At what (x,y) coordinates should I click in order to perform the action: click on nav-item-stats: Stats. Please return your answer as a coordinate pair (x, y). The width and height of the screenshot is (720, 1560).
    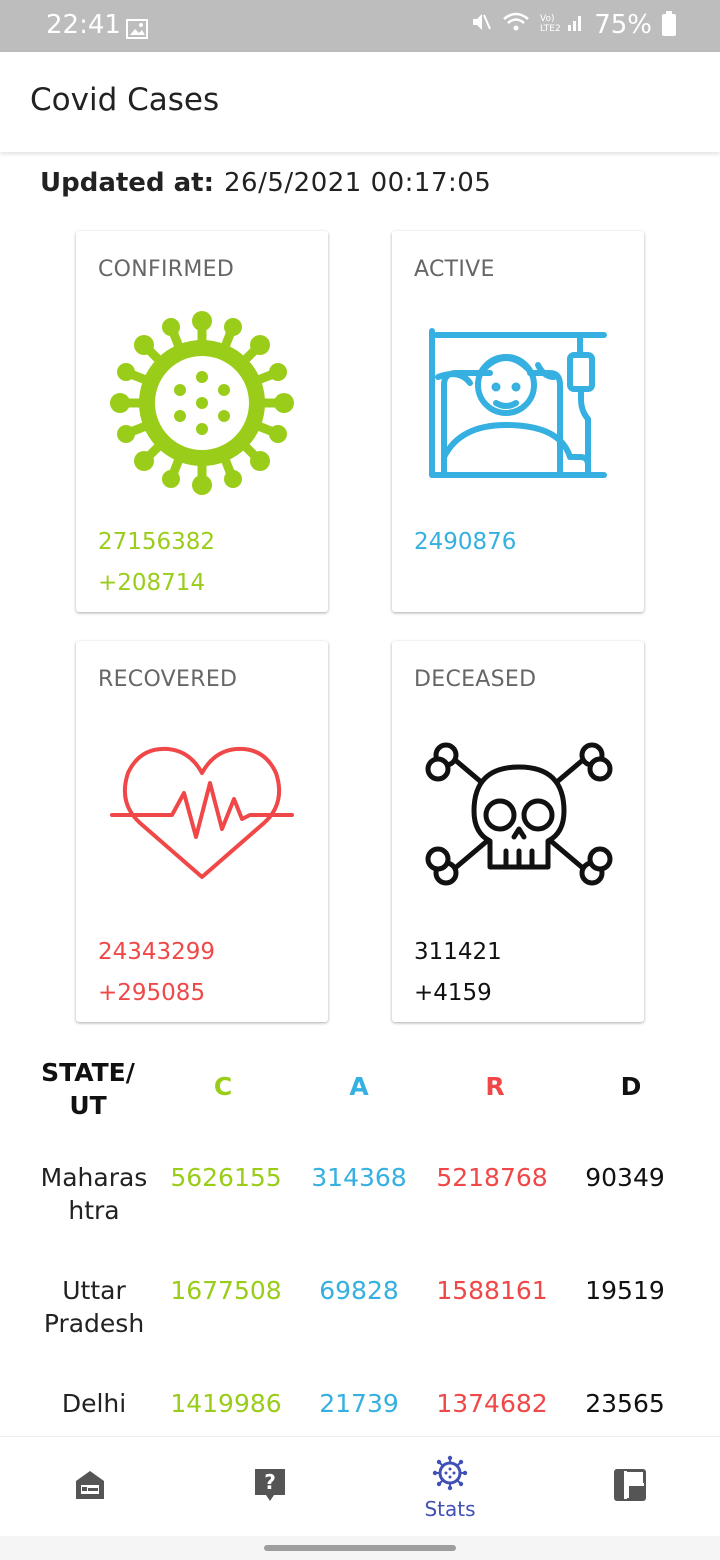
    Looking at the image, I should click on (450, 1487).